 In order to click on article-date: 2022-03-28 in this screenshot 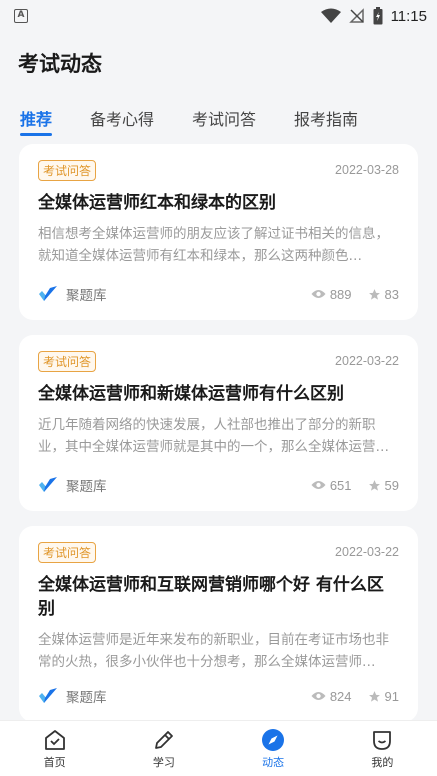, I will do `click(367, 170)`.